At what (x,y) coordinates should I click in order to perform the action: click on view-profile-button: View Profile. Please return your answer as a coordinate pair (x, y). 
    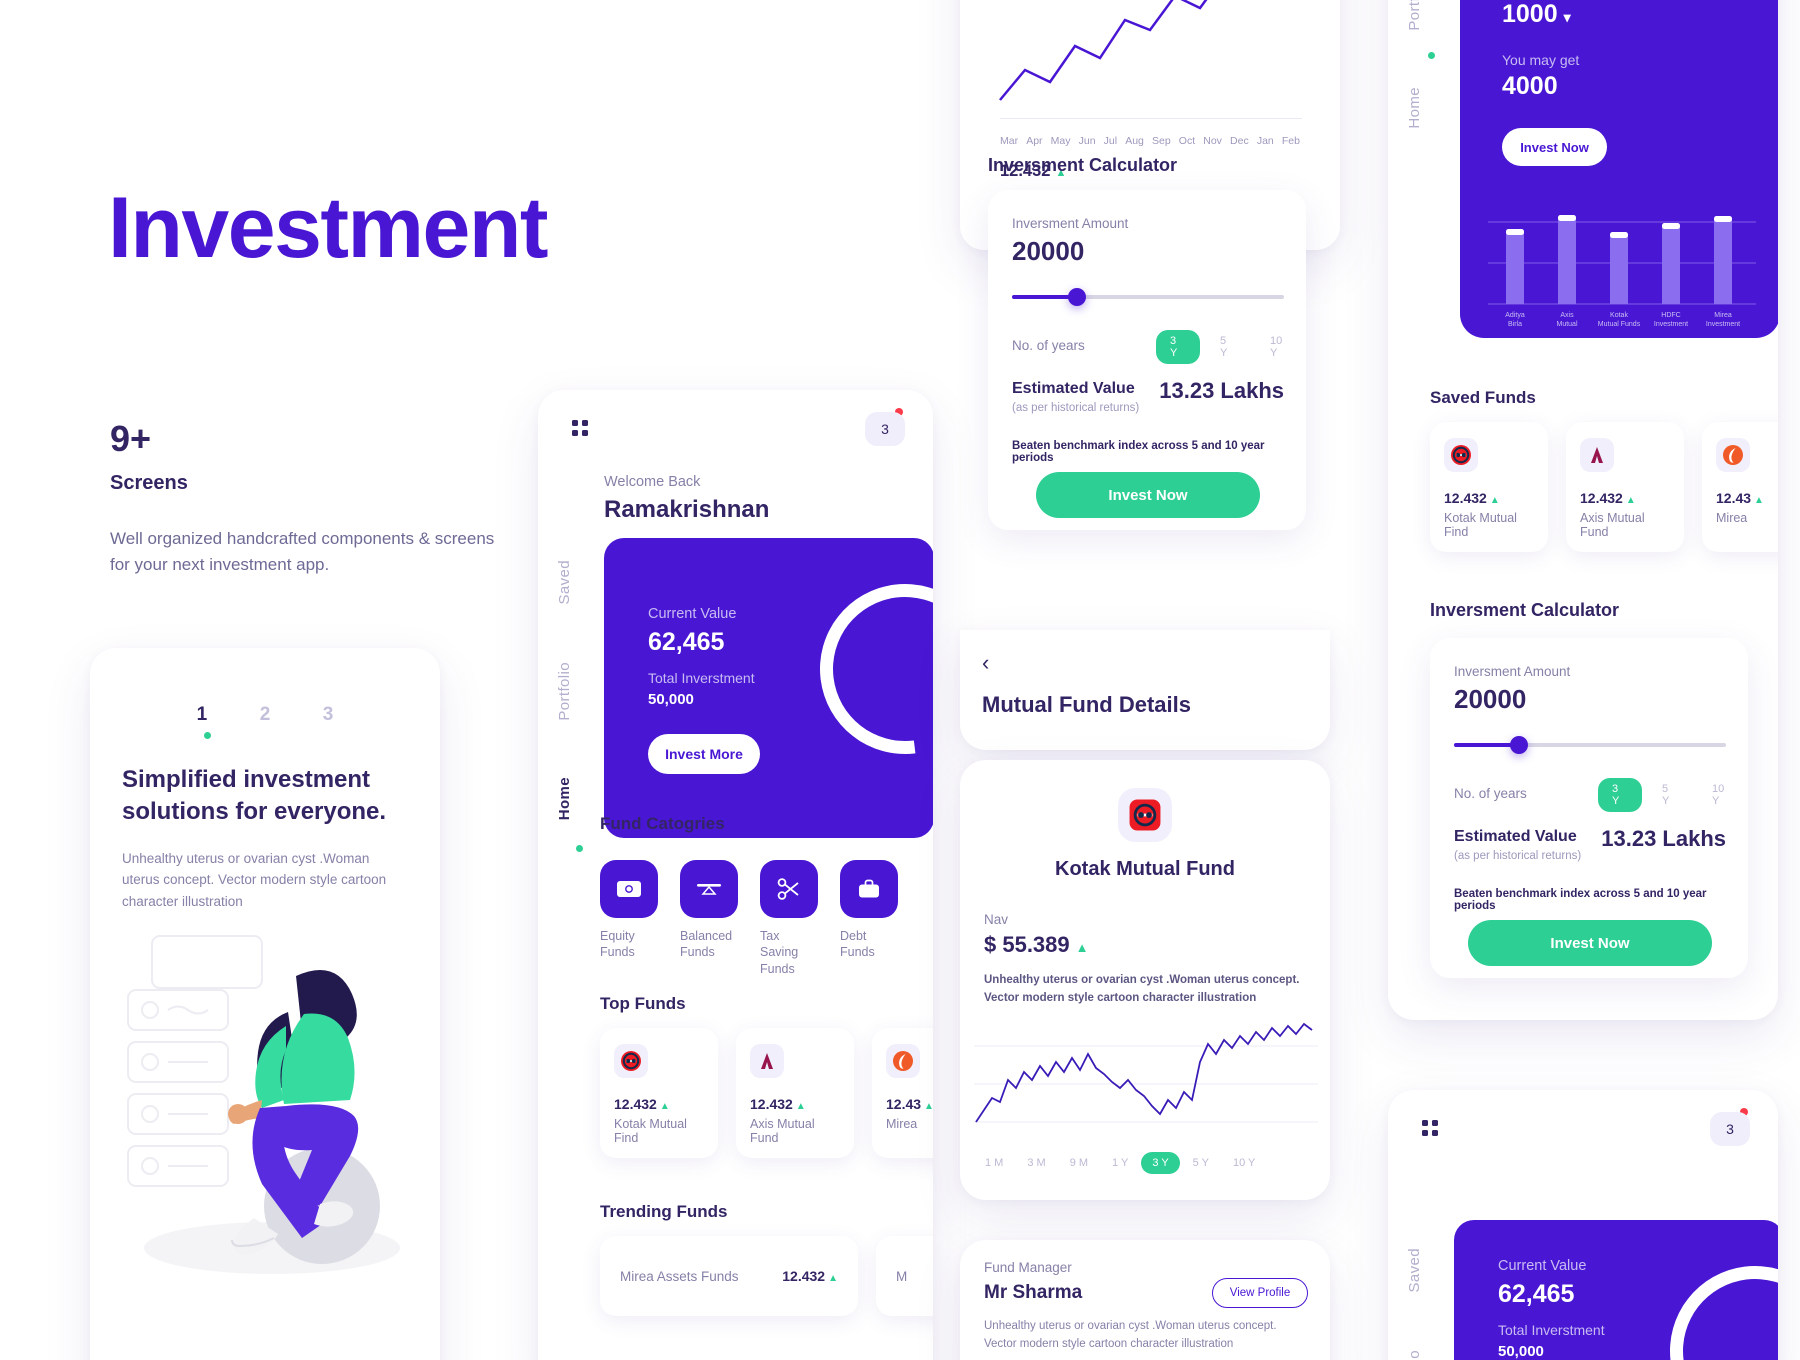
    Looking at the image, I should click on (1260, 1293).